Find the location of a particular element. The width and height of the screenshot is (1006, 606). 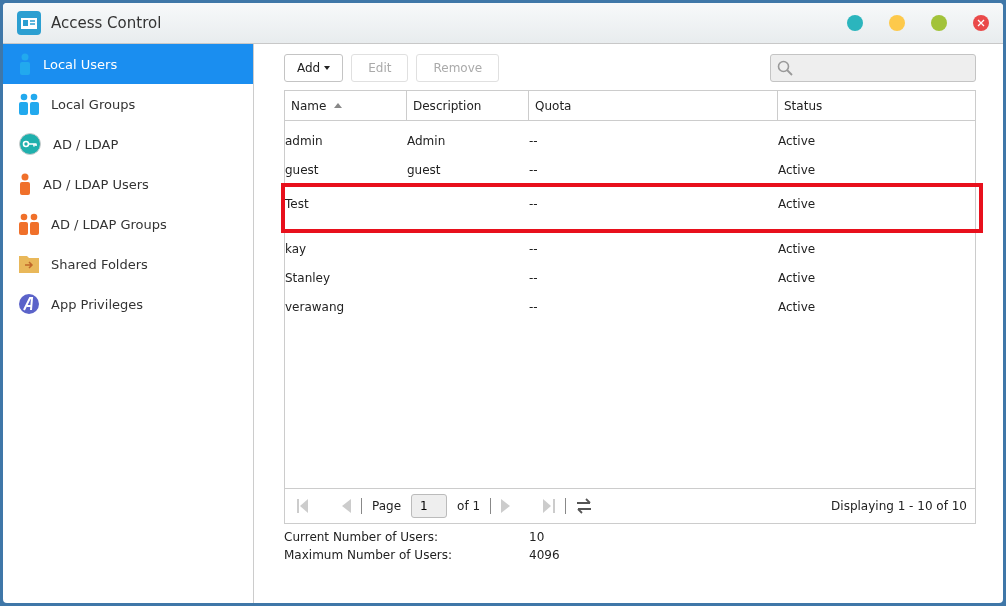

sidebar-item-label: Shared Folders is located at coordinates (99, 264).